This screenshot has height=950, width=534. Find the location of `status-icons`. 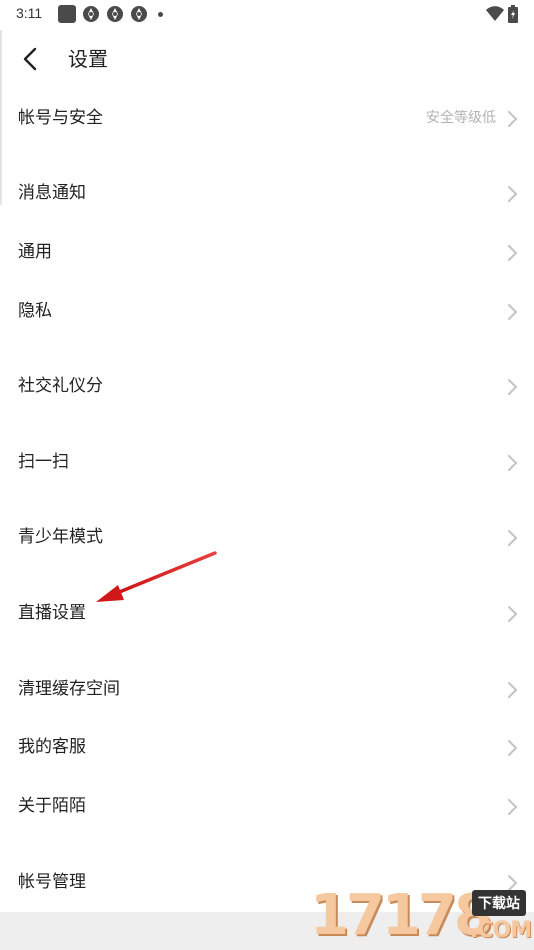

status-icons is located at coordinates (110, 14).